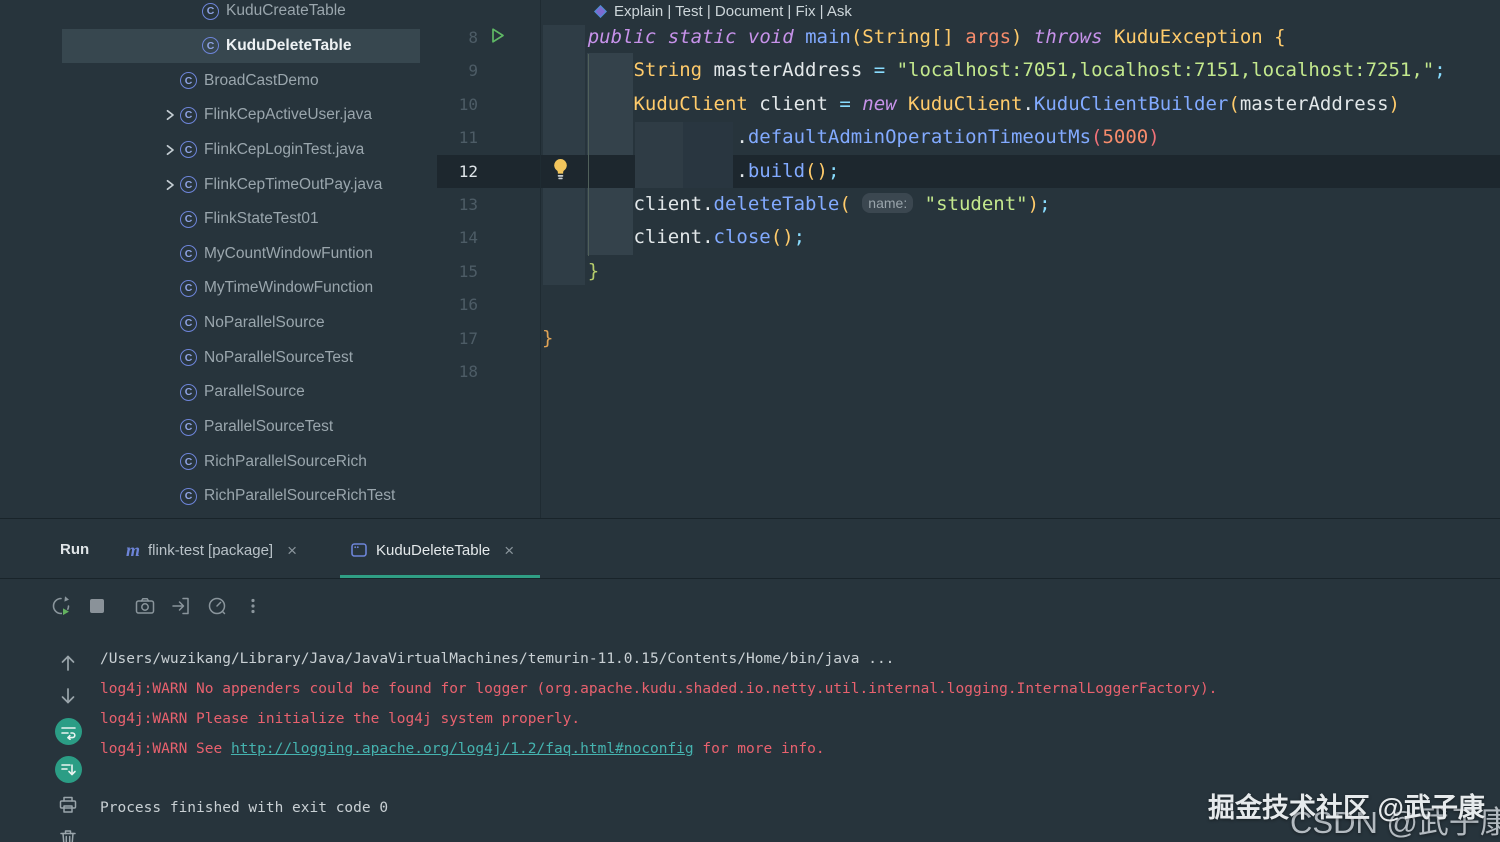  I want to click on tree-item: C BroadCastDemo, so click(218, 80).